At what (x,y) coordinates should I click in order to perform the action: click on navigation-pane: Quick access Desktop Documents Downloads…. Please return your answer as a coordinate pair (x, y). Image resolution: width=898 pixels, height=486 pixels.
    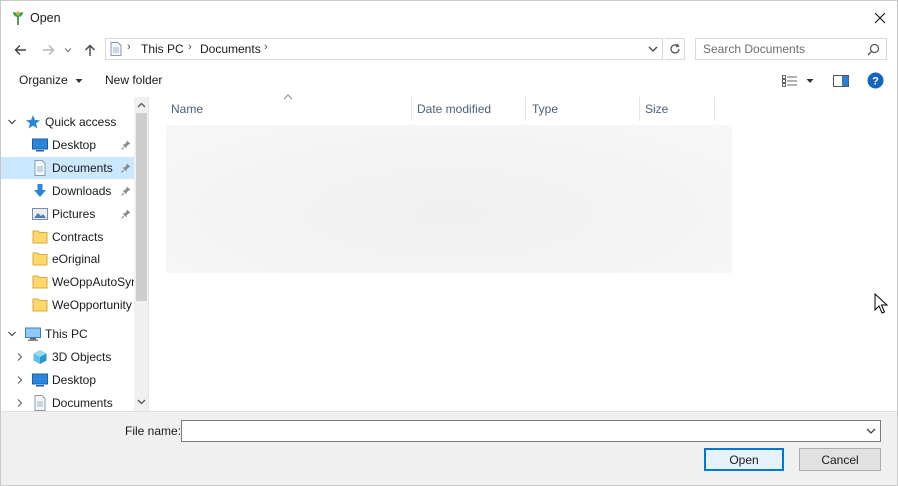
    Looking at the image, I should click on (75, 254).